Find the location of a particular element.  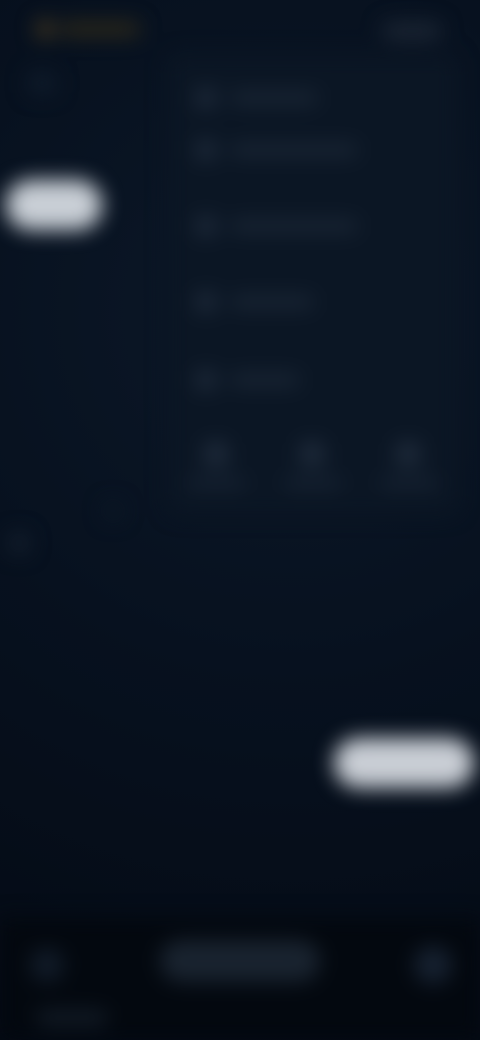

hamburger-menu-icon is located at coordinates (42, 83).